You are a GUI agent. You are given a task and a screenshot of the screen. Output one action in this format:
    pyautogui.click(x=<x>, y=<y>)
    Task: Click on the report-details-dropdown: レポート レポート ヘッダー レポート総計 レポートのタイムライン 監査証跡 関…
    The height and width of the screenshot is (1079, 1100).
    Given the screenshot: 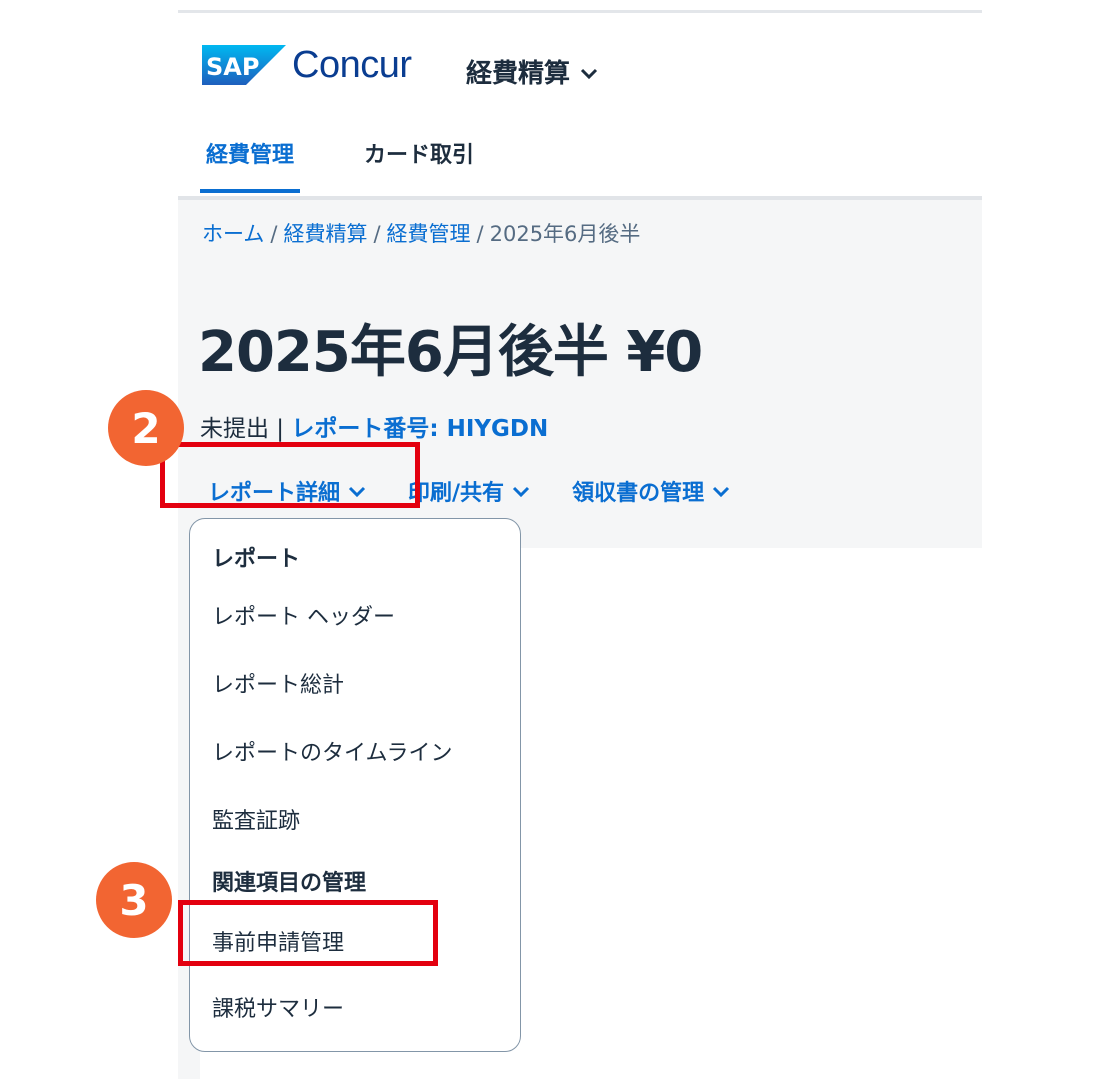 What is the action you would take?
    pyautogui.click(x=355, y=785)
    